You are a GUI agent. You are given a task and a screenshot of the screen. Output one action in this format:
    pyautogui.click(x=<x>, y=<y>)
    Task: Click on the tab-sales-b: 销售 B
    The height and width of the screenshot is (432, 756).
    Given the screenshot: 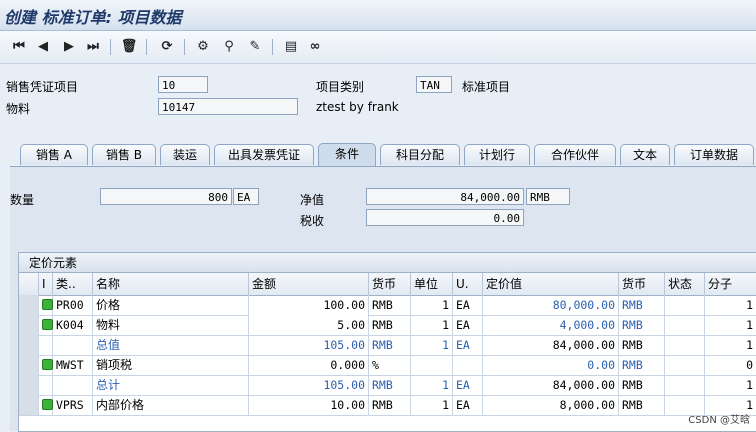 What is the action you would take?
    pyautogui.click(x=124, y=154)
    